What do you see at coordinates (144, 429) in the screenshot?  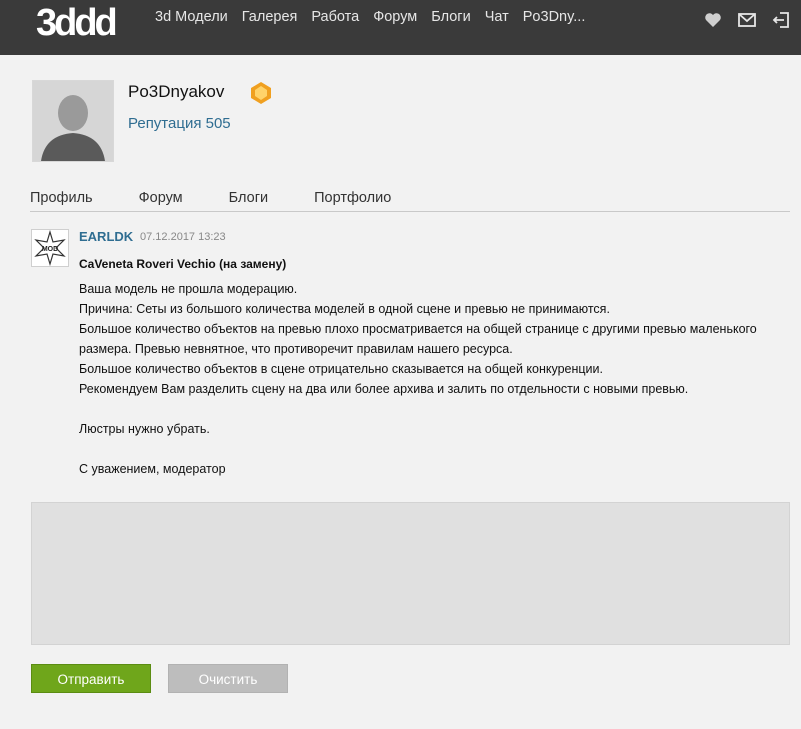 I see `message-line: Люстры нужно убрать.` at bounding box center [144, 429].